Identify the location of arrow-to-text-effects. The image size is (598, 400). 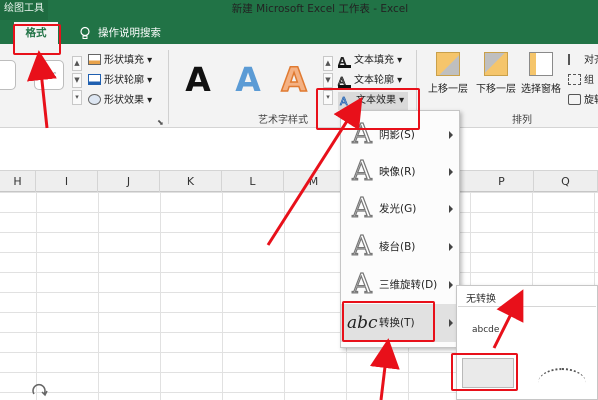
(314, 171).